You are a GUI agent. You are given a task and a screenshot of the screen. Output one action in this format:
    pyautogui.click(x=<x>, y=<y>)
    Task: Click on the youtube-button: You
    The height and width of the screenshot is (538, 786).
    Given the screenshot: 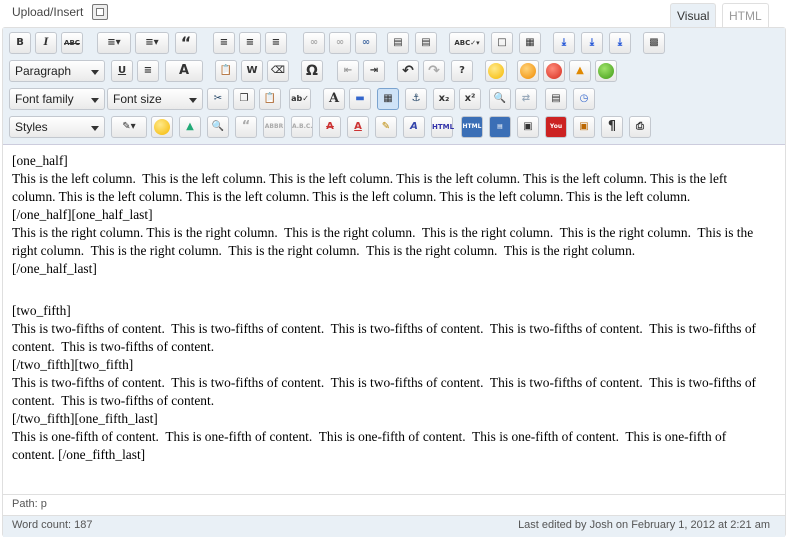 What is the action you would take?
    pyautogui.click(x=556, y=127)
    